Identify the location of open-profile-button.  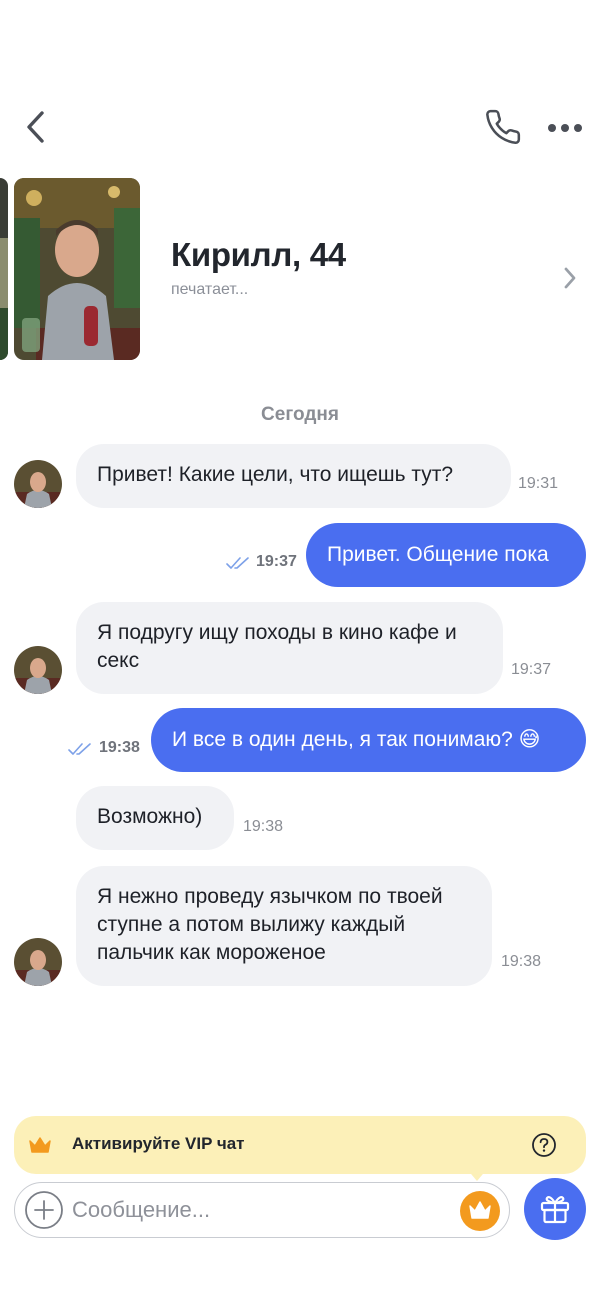
(570, 278).